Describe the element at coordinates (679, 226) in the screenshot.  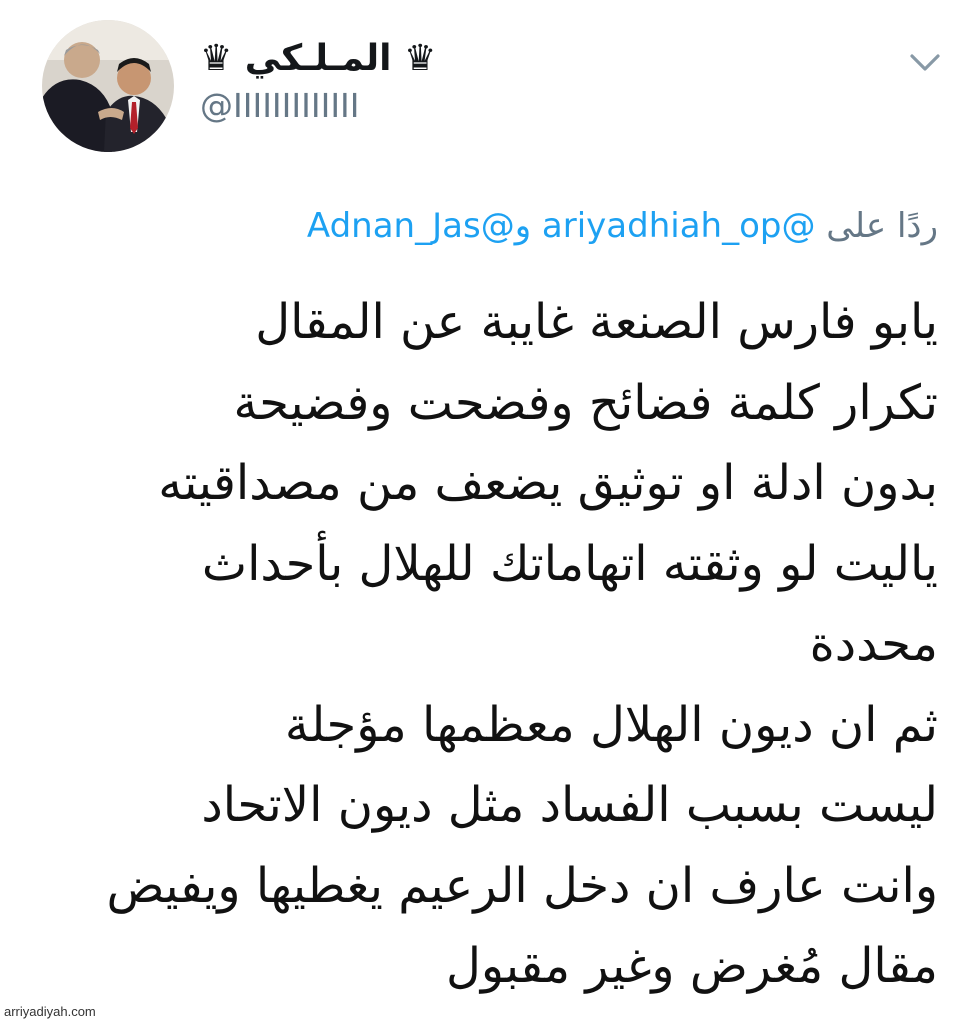
I see `mention-ariyadhiah-op: @ariyadhiah_op` at that location.